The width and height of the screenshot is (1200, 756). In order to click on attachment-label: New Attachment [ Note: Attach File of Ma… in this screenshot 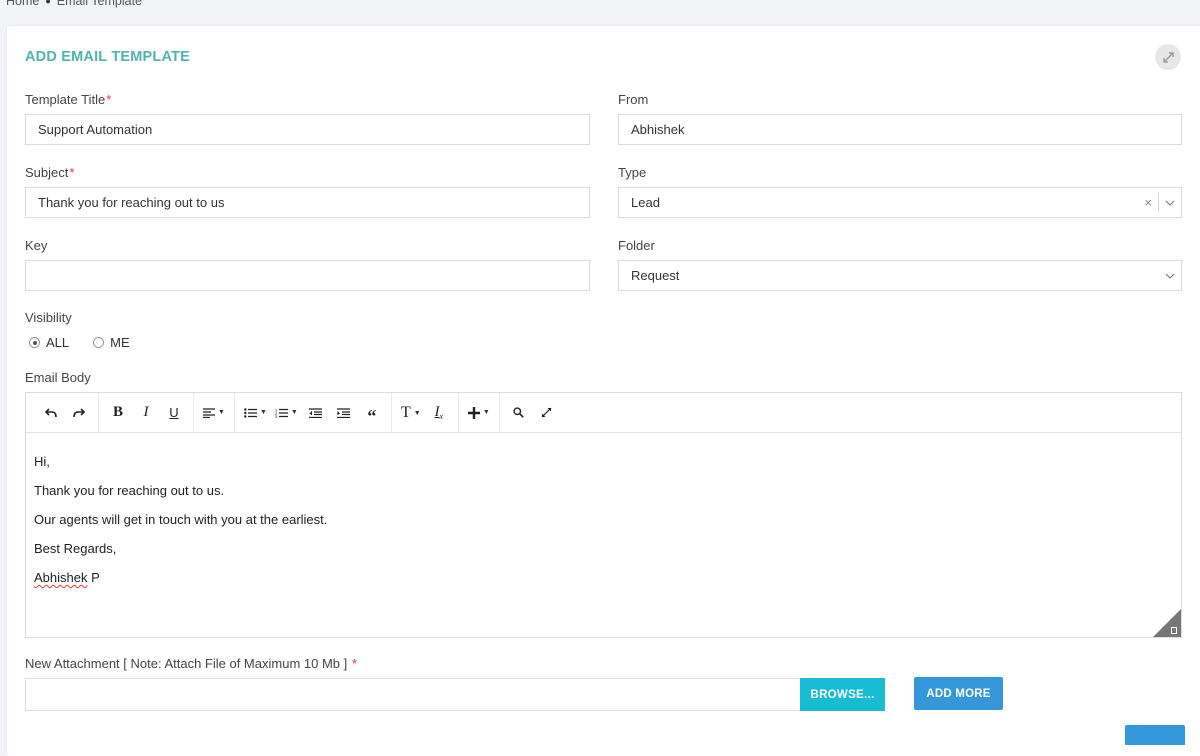, I will do `click(191, 663)`.